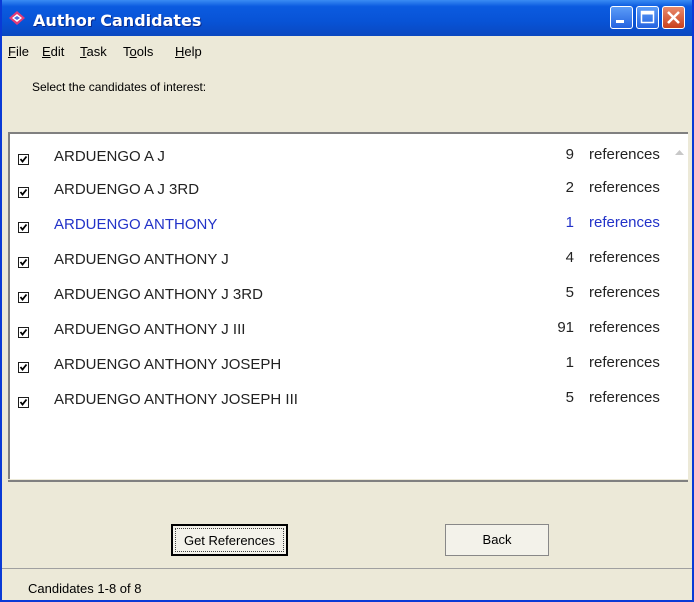  Describe the element at coordinates (569, 257) in the screenshot. I see `reference-count: 4` at that location.